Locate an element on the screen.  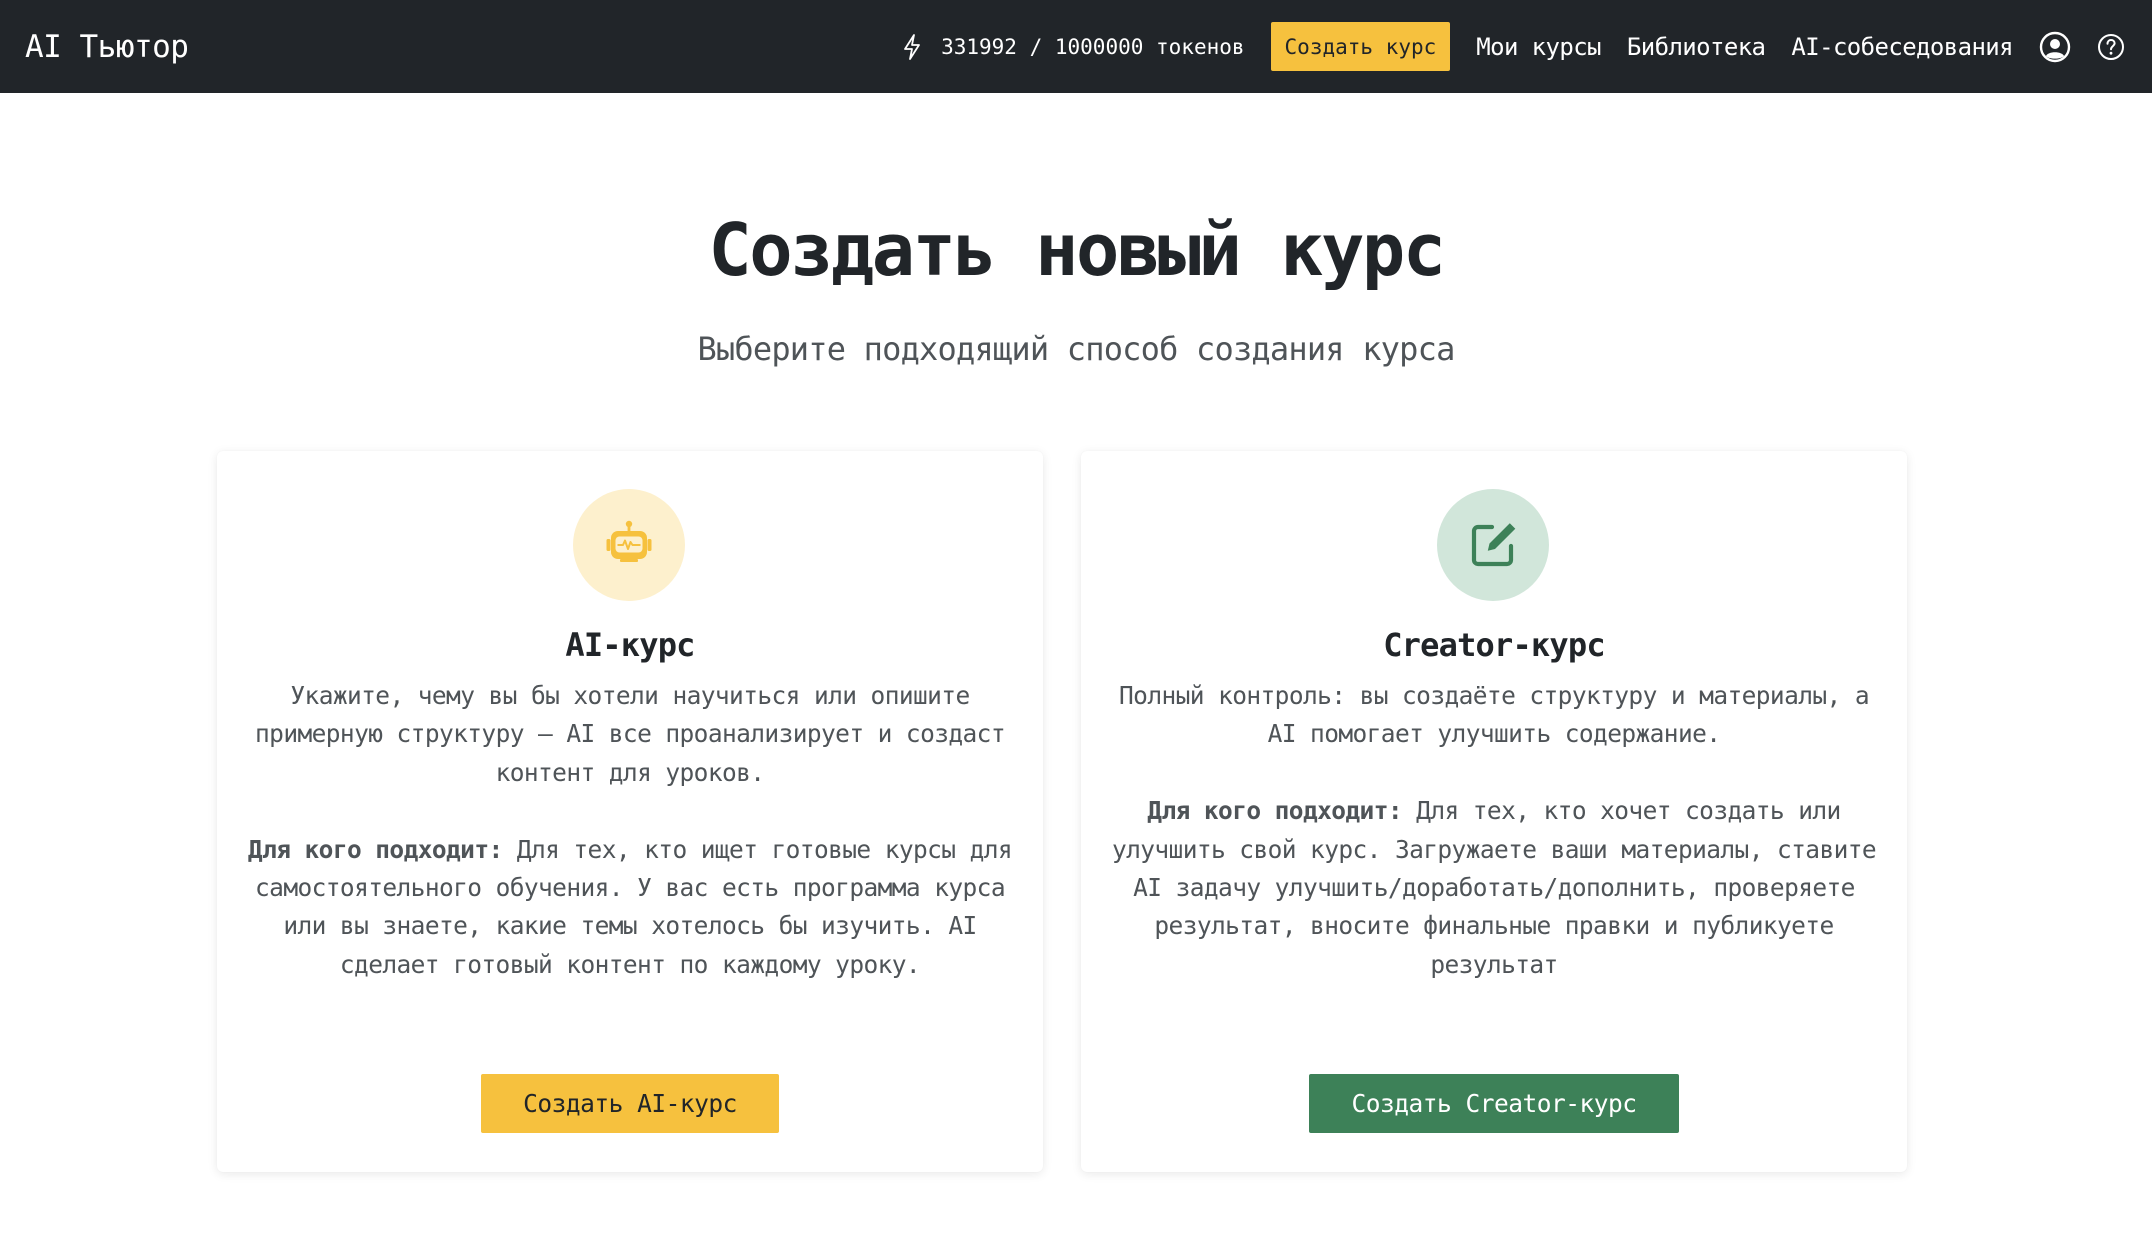
bolt-icon is located at coordinates (912, 47).